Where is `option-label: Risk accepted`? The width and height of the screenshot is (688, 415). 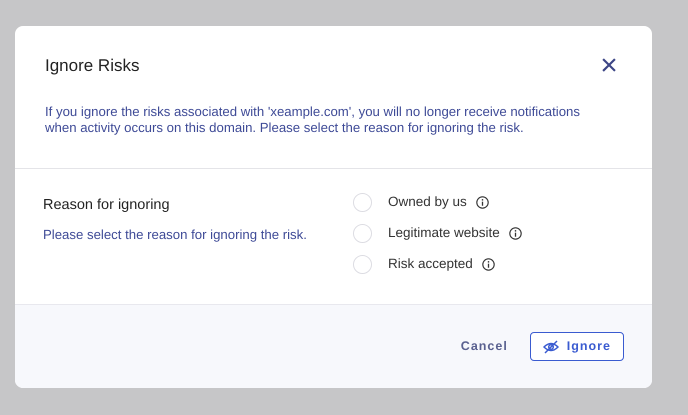
option-label: Risk accepted is located at coordinates (430, 264).